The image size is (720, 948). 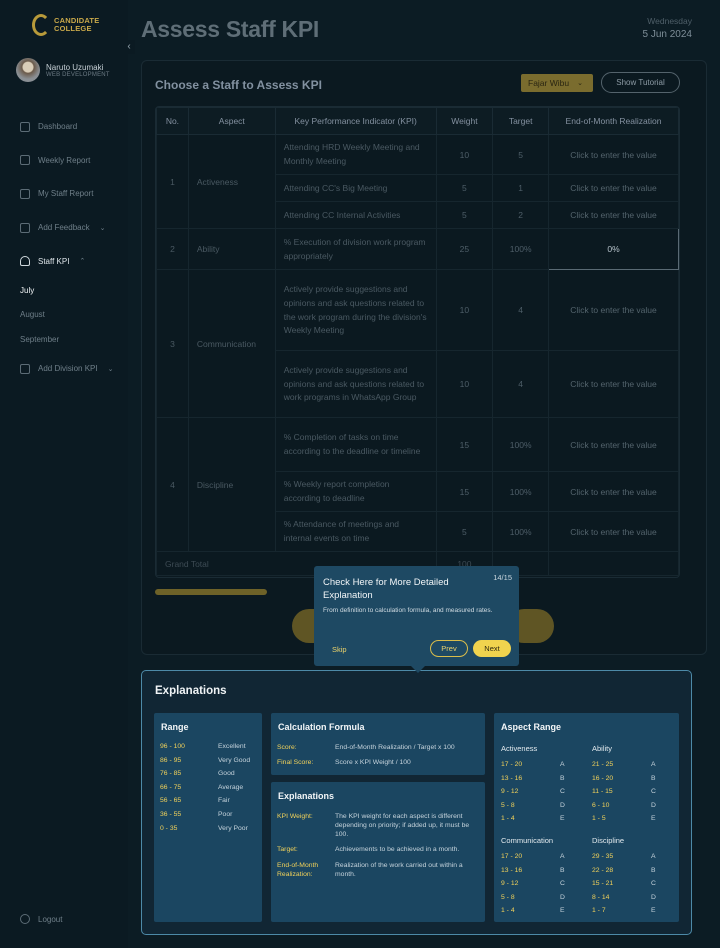 I want to click on sidebar-collapse-button: ‹, so click(x=129, y=47).